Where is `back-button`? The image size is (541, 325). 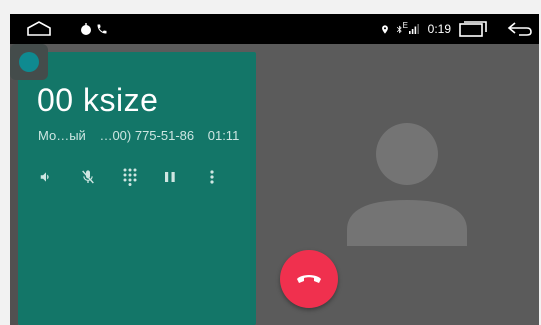 back-button is located at coordinates (520, 29).